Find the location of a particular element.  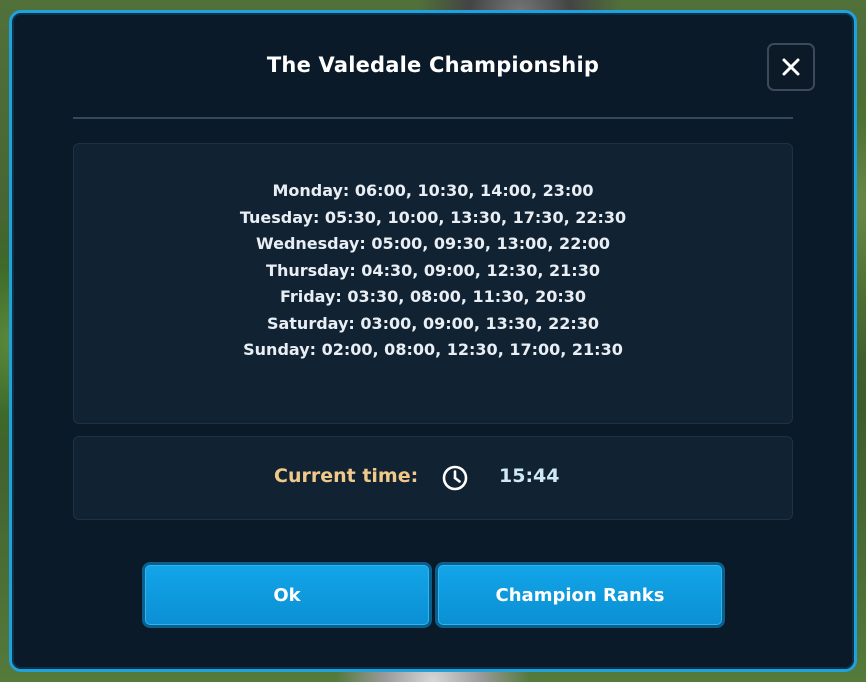

schedule-item-wednesday: Wednesday: 05:00, 09:30, 13:00, 22:00 is located at coordinates (433, 243).